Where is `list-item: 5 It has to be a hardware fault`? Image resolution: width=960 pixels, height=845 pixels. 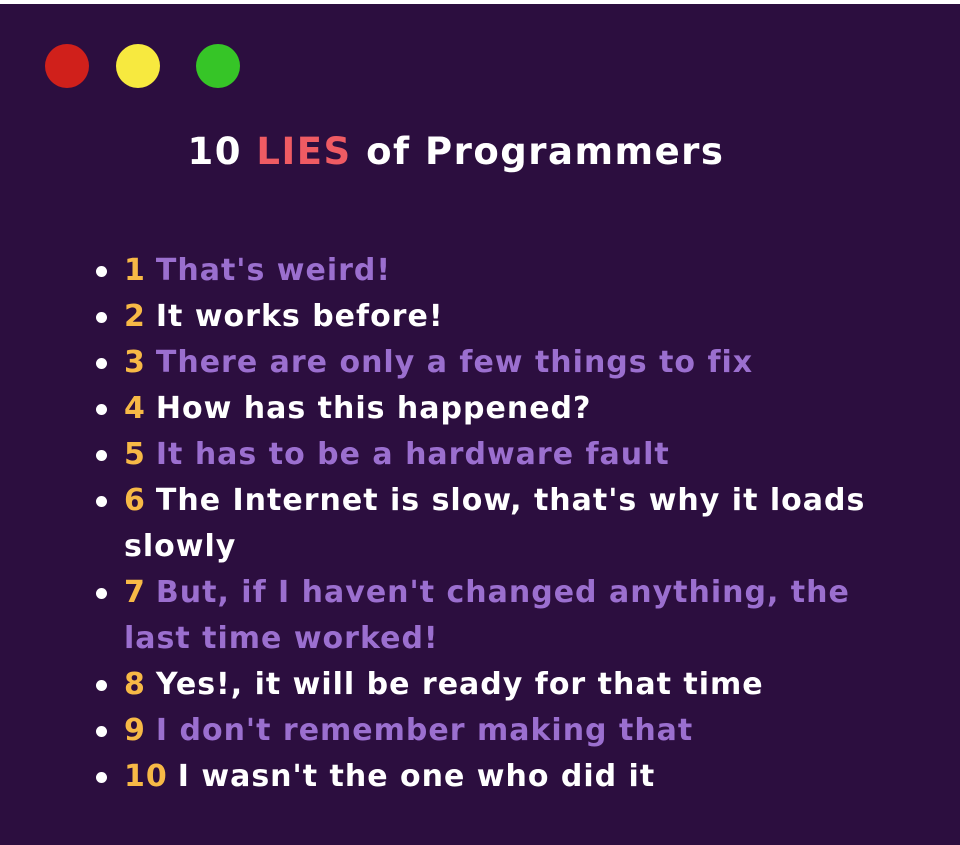
list-item: 5 It has to be a hardware fault is located at coordinates (507, 455).